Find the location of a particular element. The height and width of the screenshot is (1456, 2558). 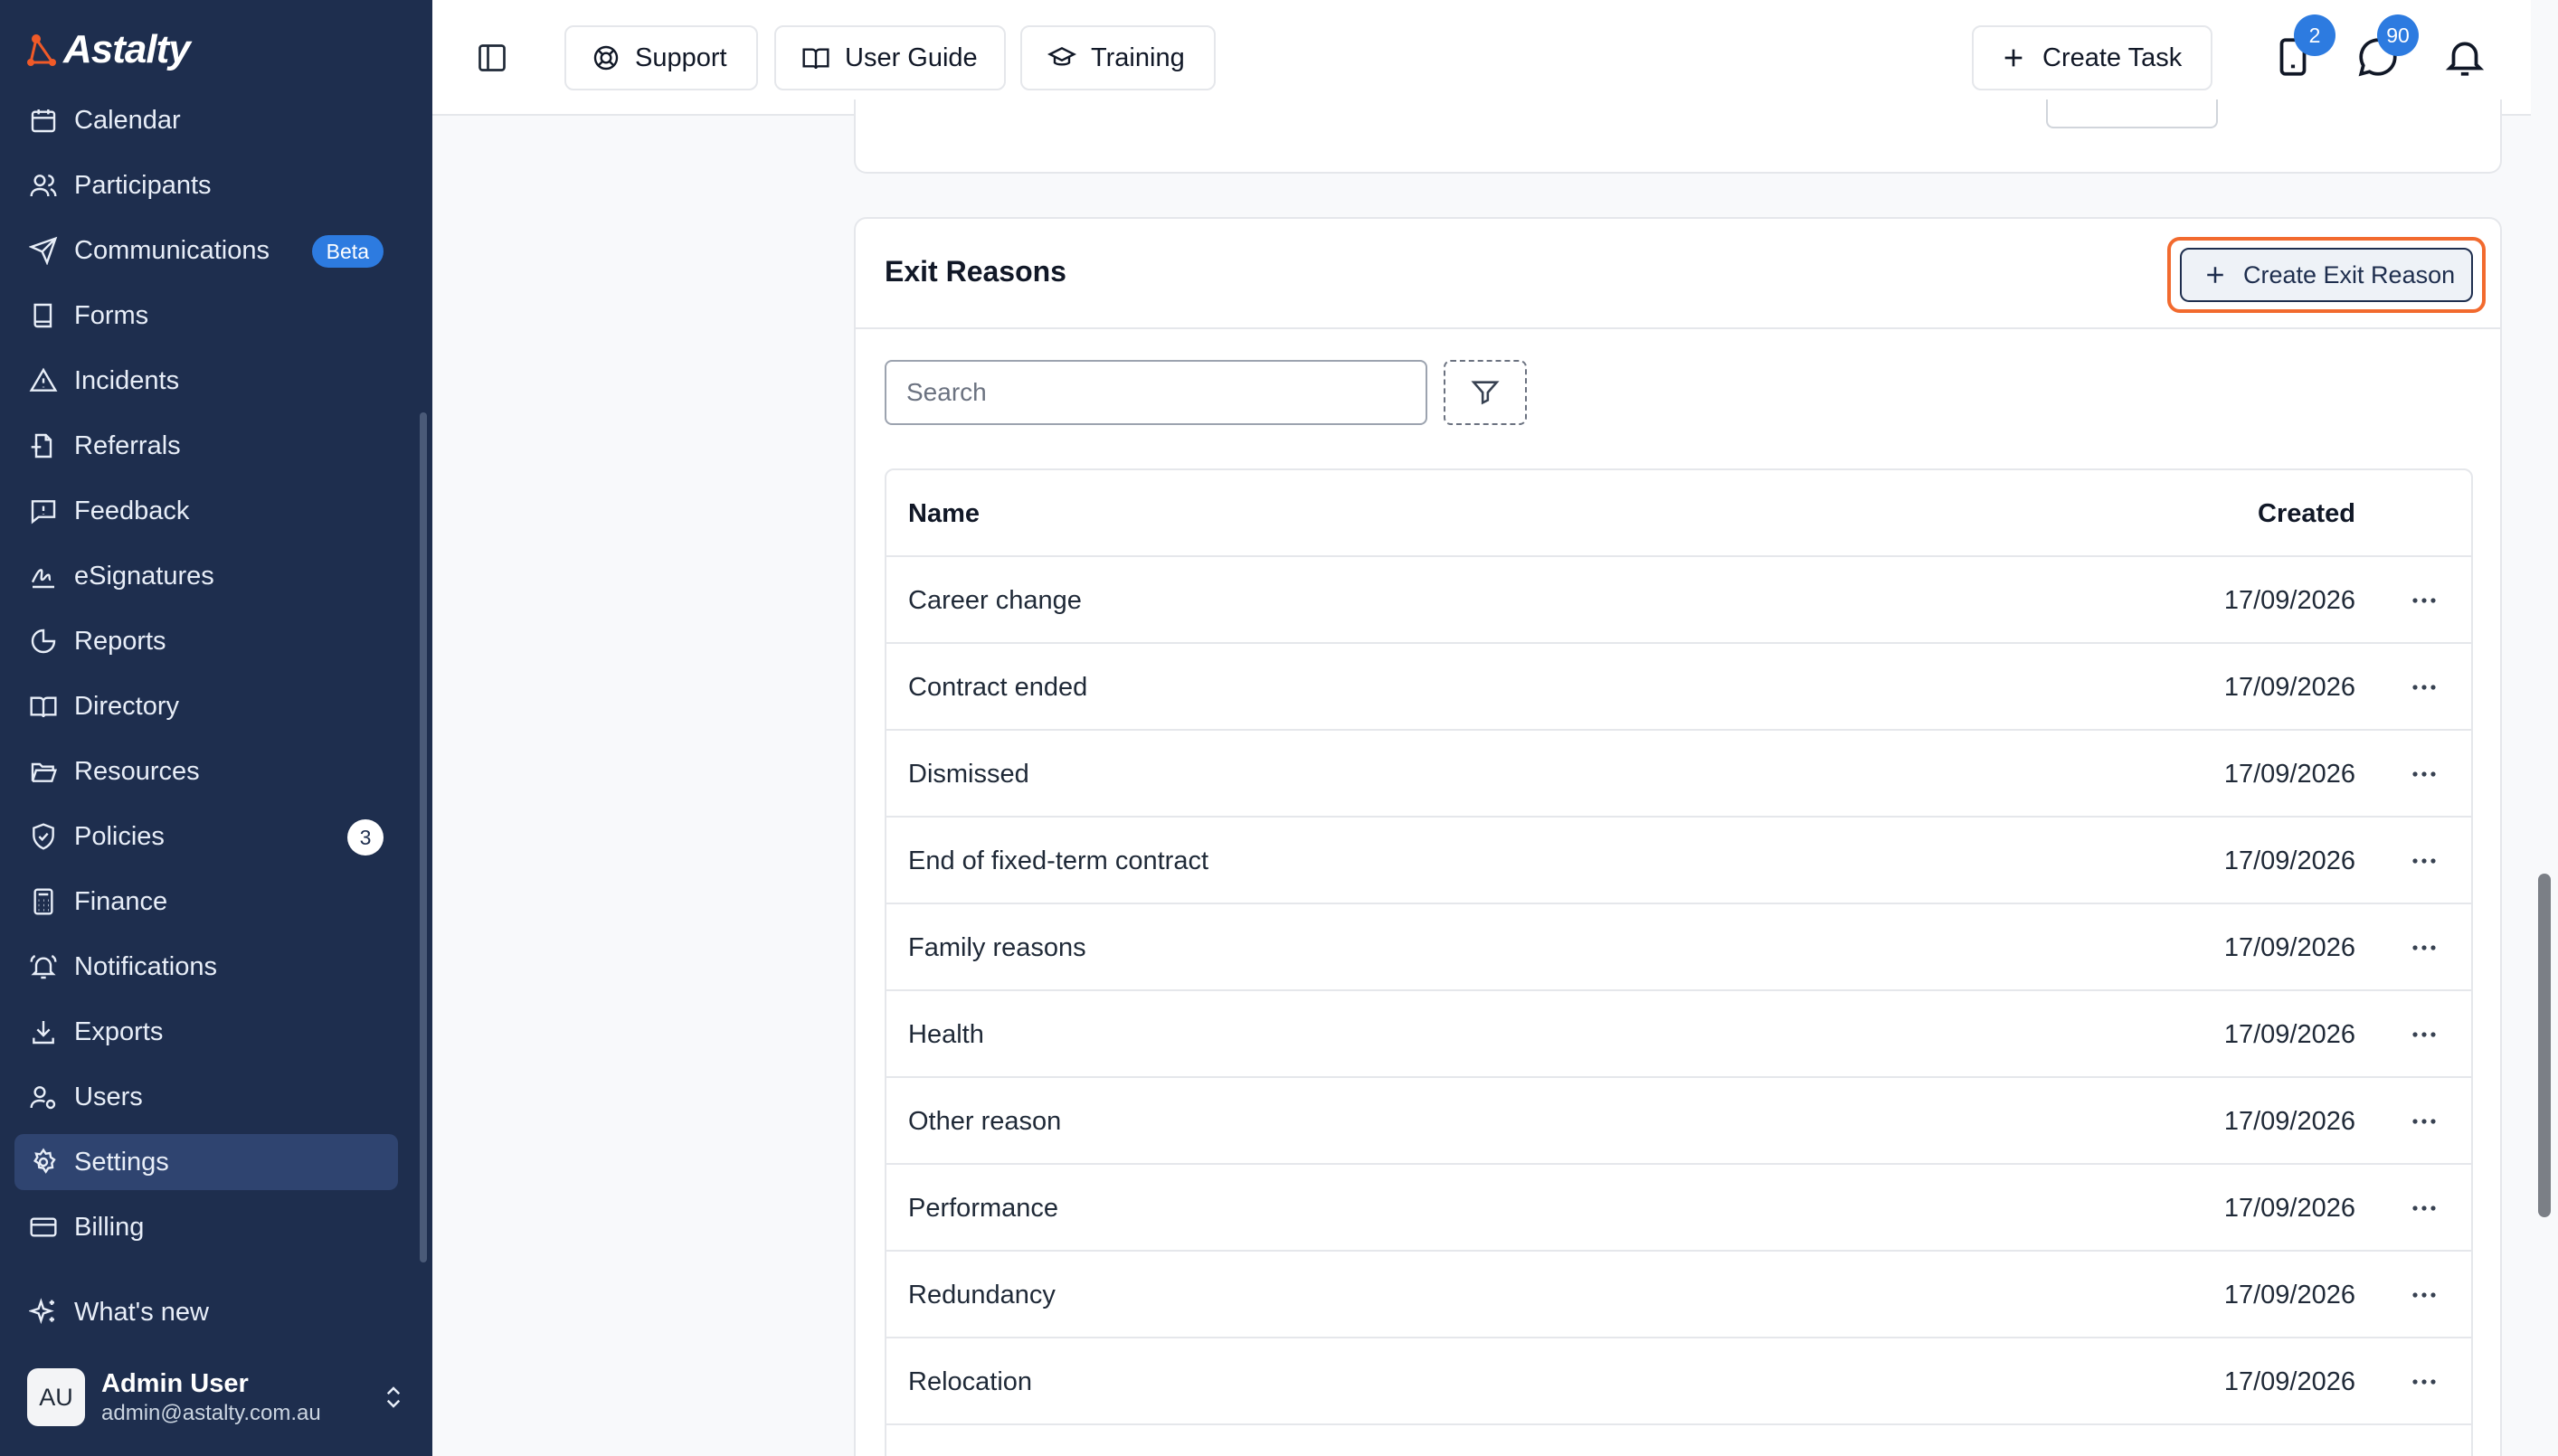

filter-button is located at coordinates (1485, 392).